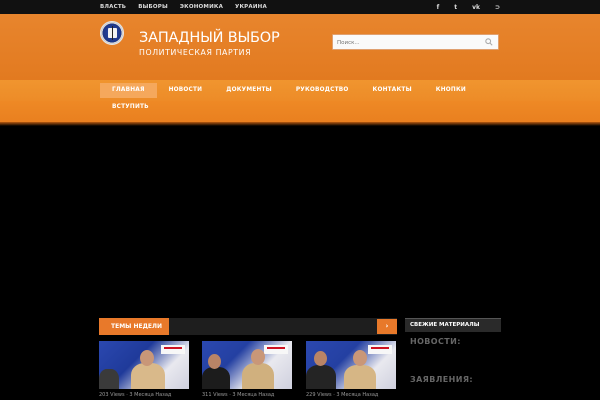 Image resolution: width=600 pixels, height=400 pixels. What do you see at coordinates (441, 379) in the screenshot?
I see `sidebar-category-zayavleniya: ЗАЯВЛЕНИЯ:` at bounding box center [441, 379].